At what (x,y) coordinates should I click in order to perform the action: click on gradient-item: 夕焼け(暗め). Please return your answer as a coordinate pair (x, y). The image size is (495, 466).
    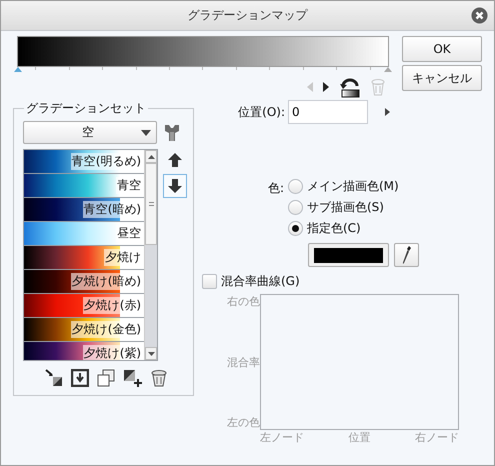
    Looking at the image, I should click on (84, 282).